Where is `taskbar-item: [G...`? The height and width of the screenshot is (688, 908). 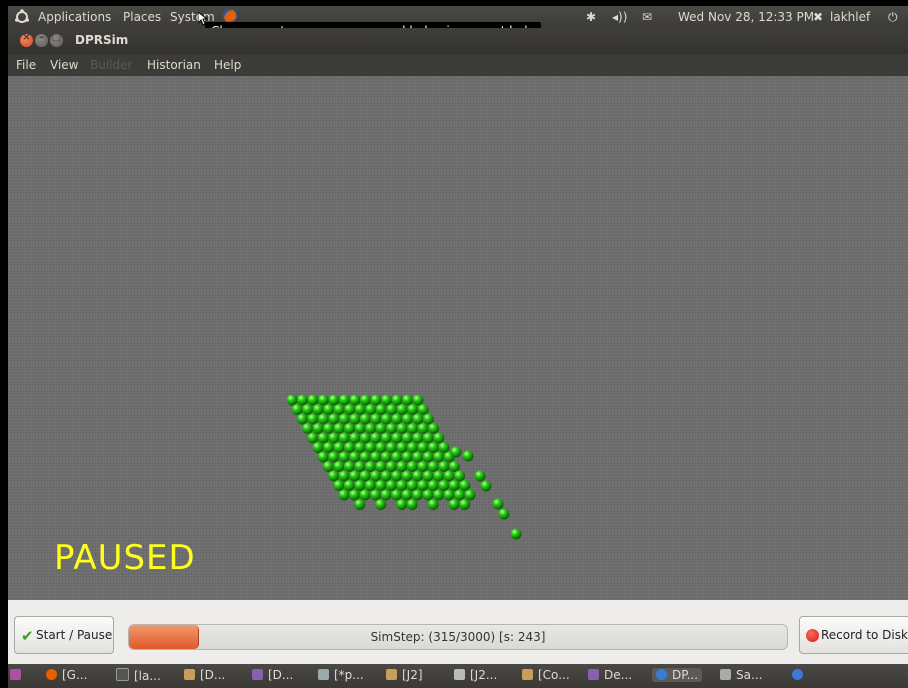
taskbar-item: [G... is located at coordinates (66, 675).